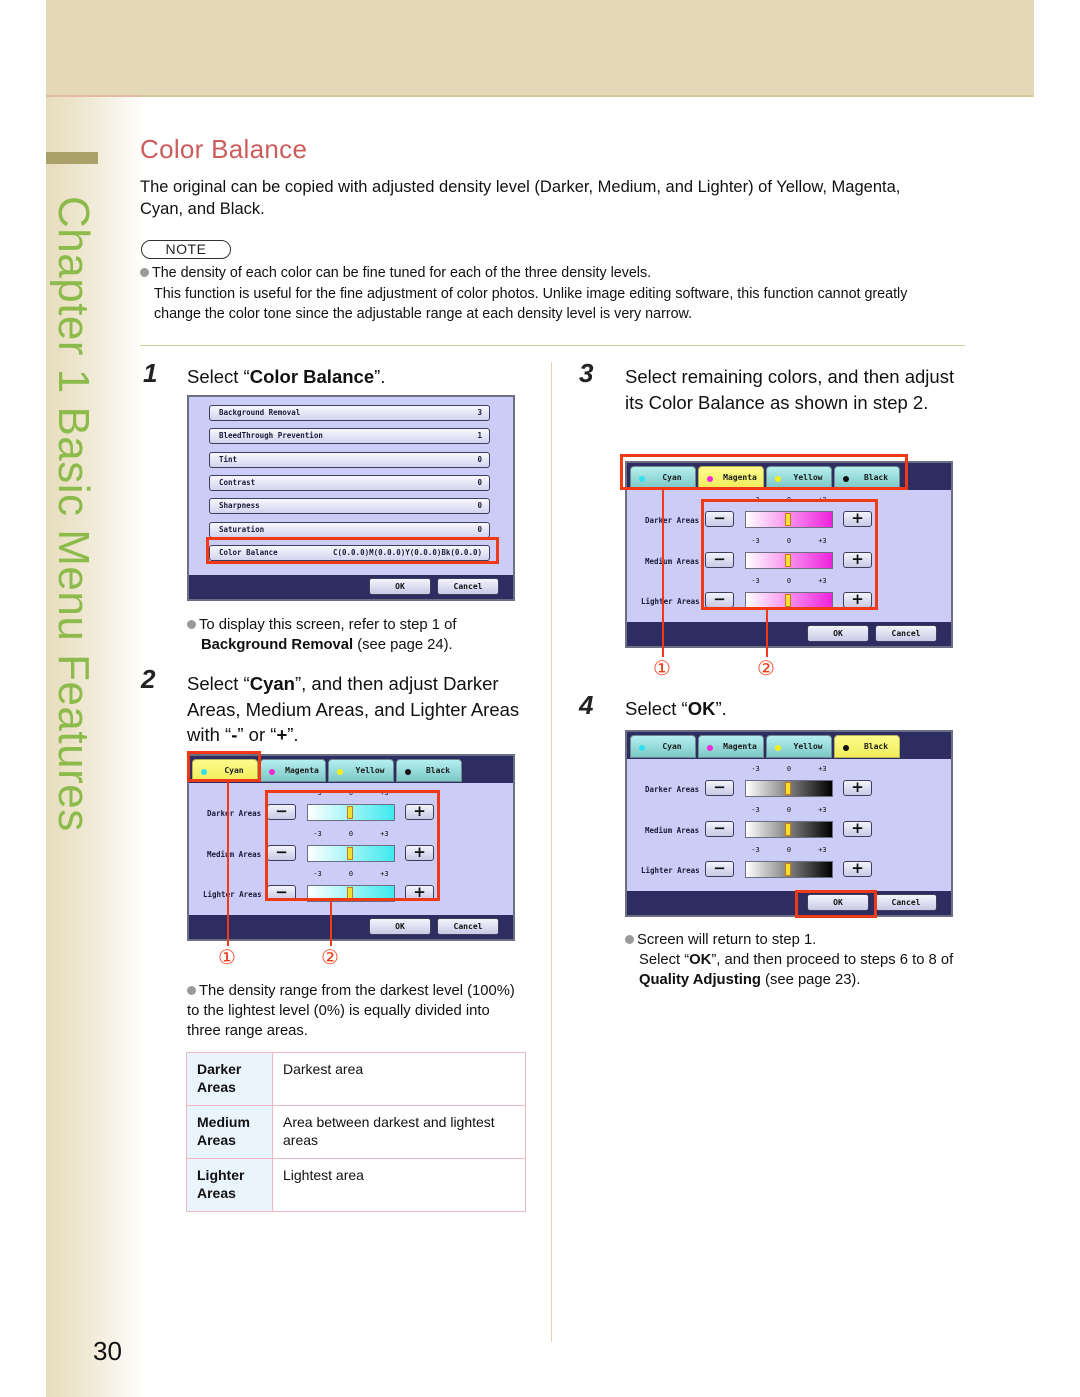 The image size is (1080, 1397). What do you see at coordinates (349, 529) in the screenshot?
I see `screen-menu-item: Saturation 0` at bounding box center [349, 529].